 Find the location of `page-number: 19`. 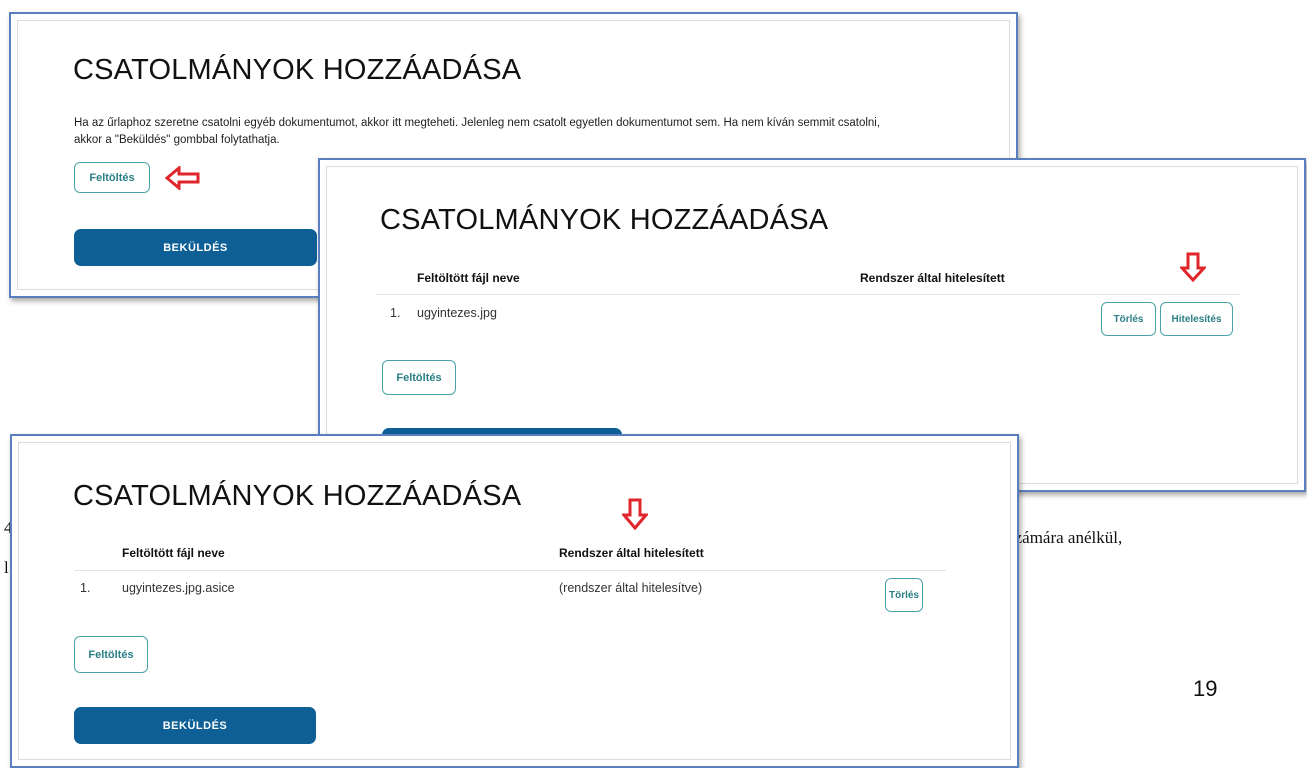

page-number: 19 is located at coordinates (1205, 688).